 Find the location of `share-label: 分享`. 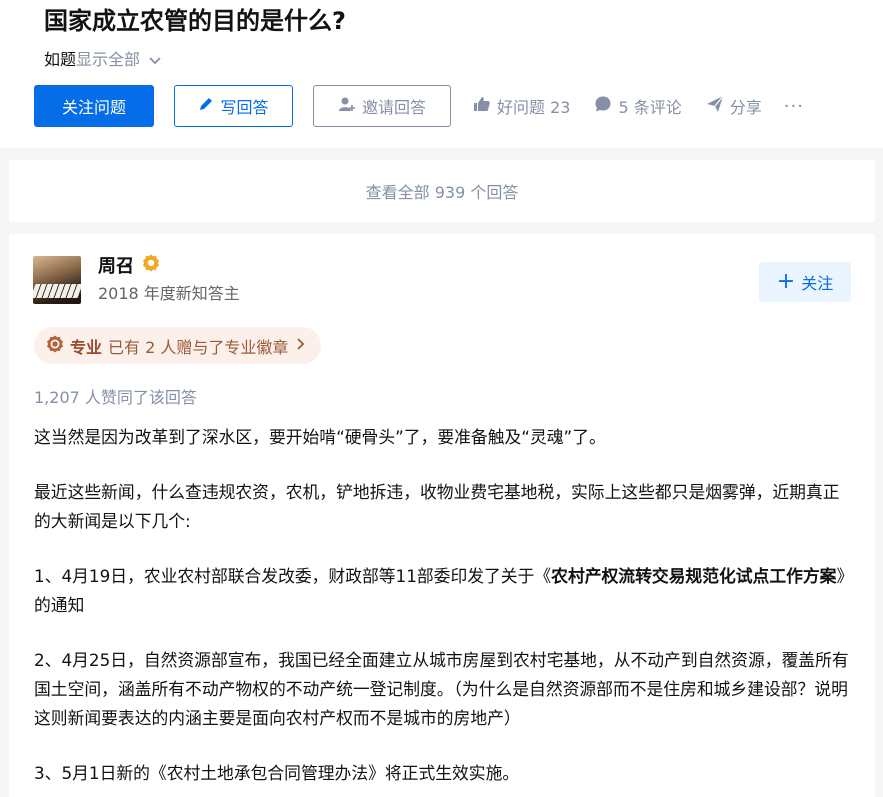

share-label: 分享 is located at coordinates (745, 107).